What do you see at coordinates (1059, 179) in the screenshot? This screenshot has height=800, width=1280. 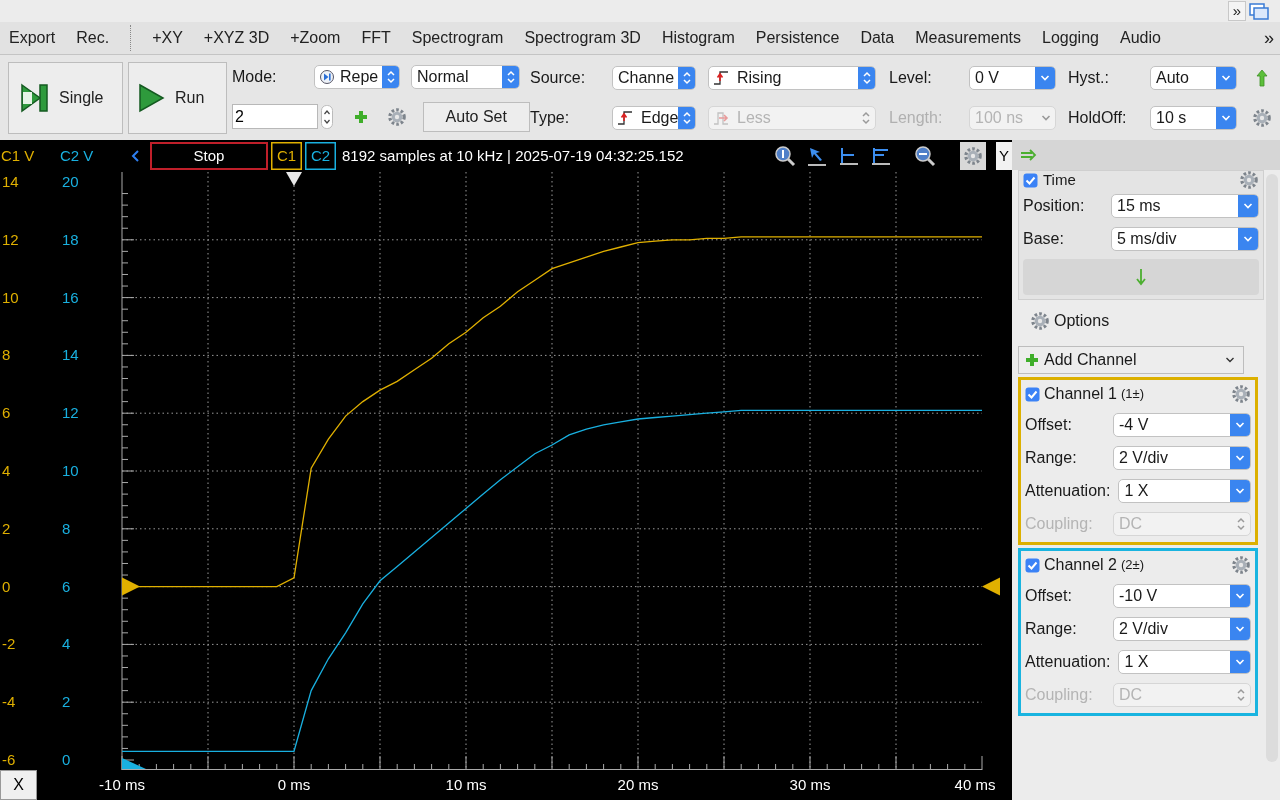 I see `group-title: Time` at bounding box center [1059, 179].